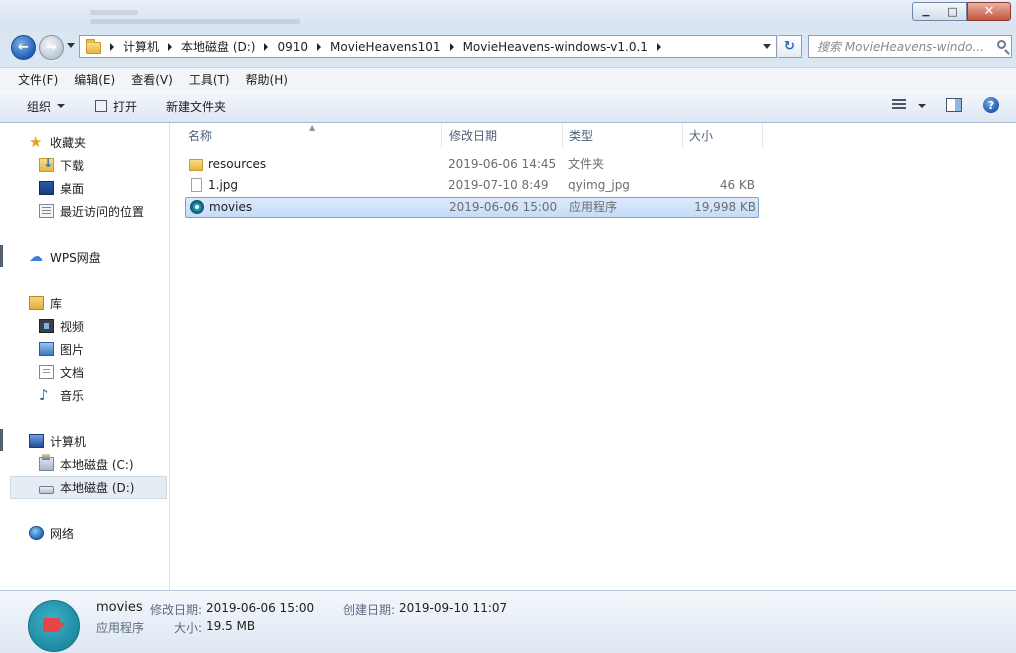  Describe the element at coordinates (218, 46) in the screenshot. I see `breadcrumb-drive-d: 本地磁盘 (D:)` at that location.